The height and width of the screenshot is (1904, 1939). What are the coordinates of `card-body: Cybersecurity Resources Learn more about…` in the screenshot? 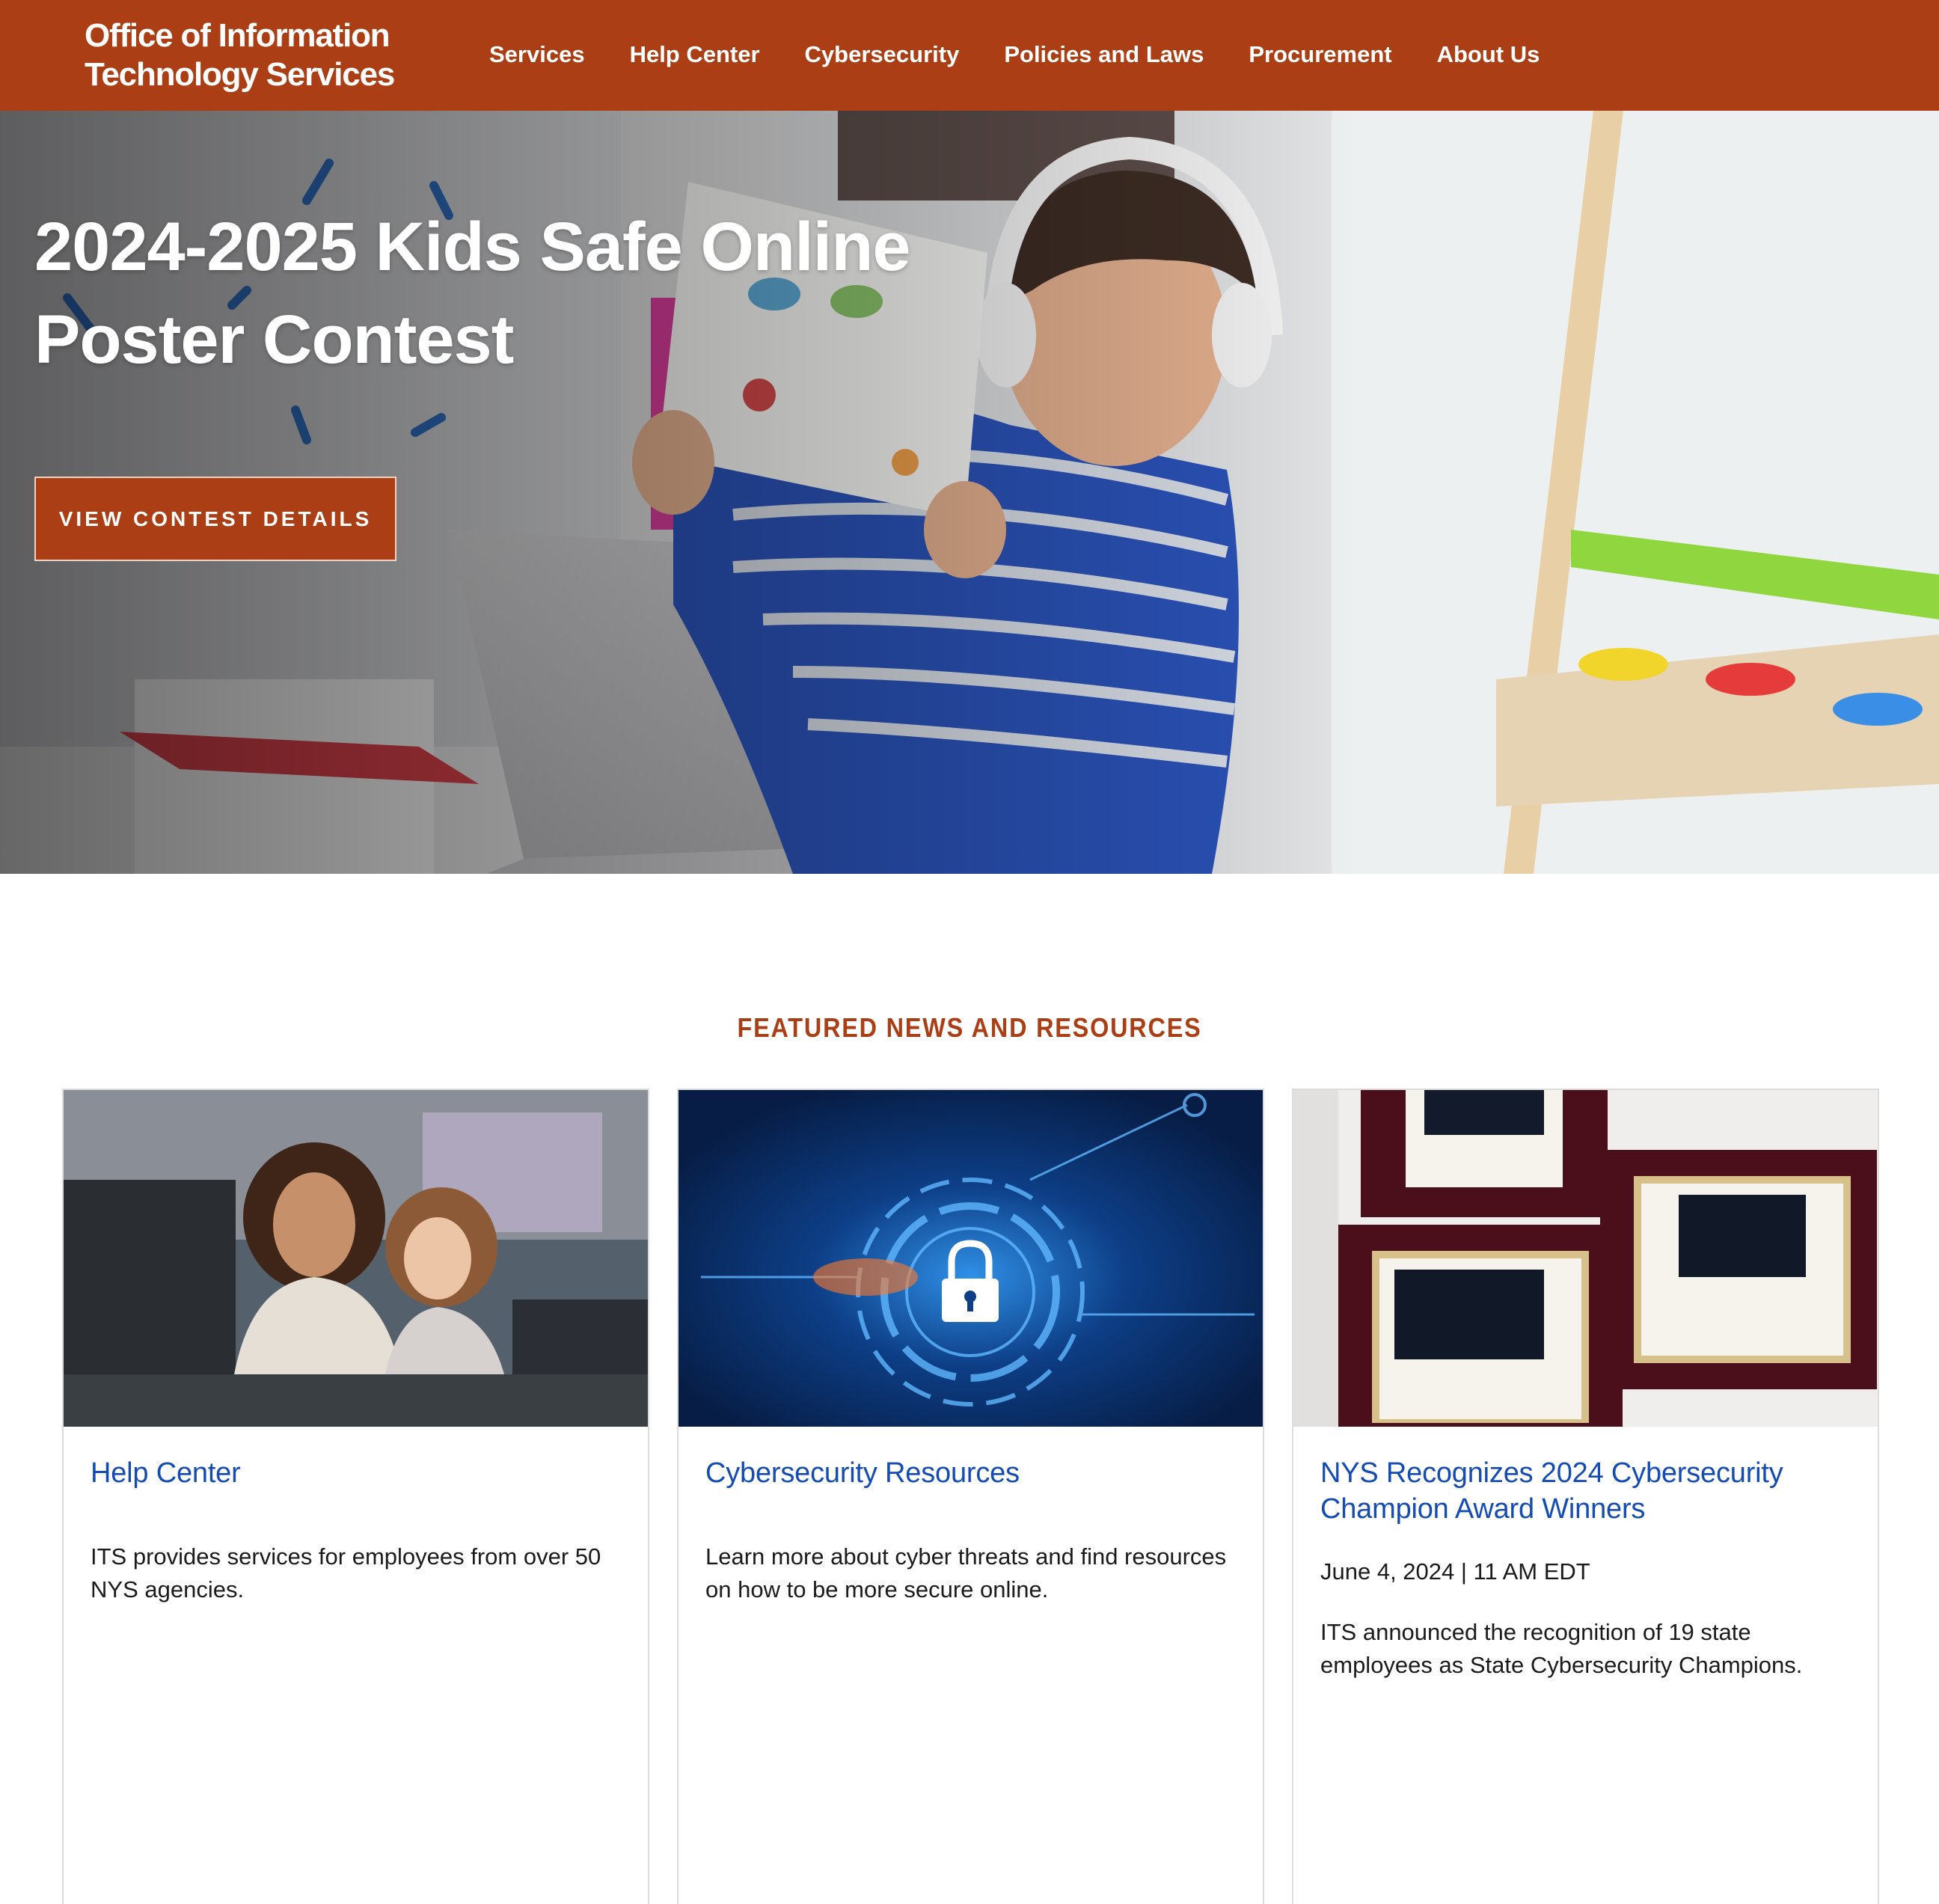 It's located at (971, 1516).